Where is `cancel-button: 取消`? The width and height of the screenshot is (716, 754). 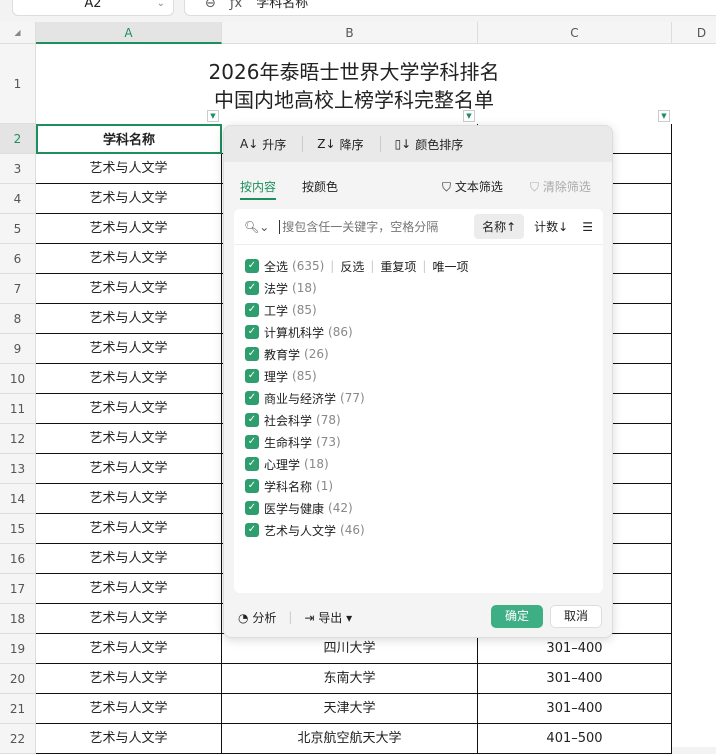 cancel-button: 取消 is located at coordinates (576, 616).